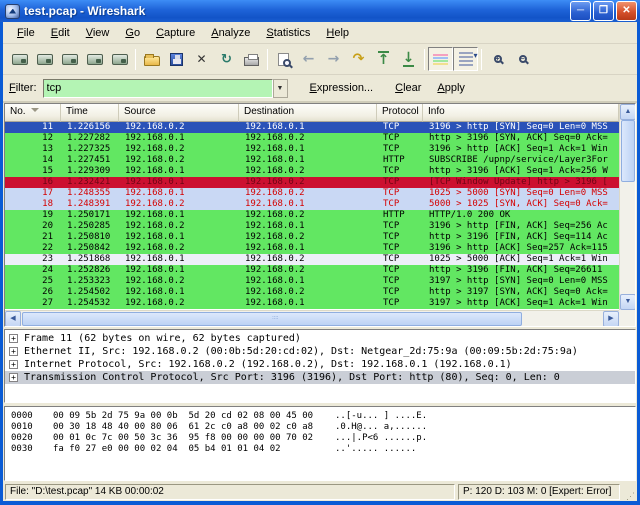  I want to click on hex-ascii: ..[-u... ] ....E., so click(381, 416).